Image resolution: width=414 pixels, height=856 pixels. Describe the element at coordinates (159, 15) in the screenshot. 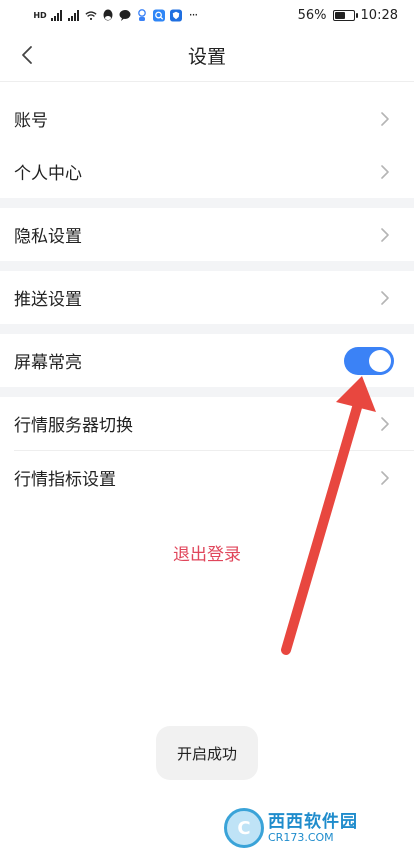

I see `search-app-icon` at that location.